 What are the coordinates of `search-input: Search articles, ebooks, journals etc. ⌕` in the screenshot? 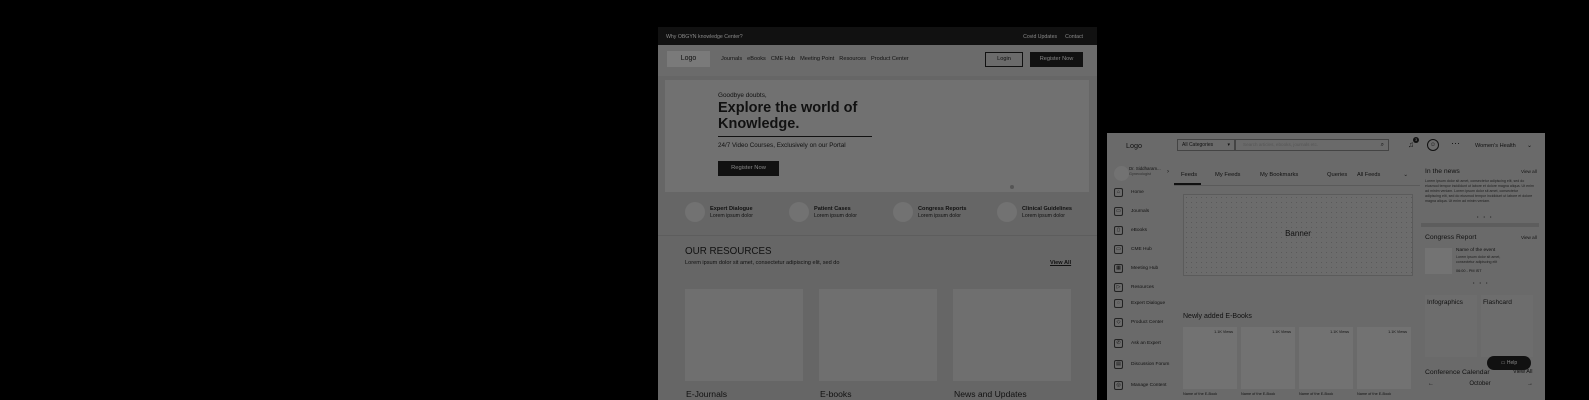 It's located at (1312, 145).